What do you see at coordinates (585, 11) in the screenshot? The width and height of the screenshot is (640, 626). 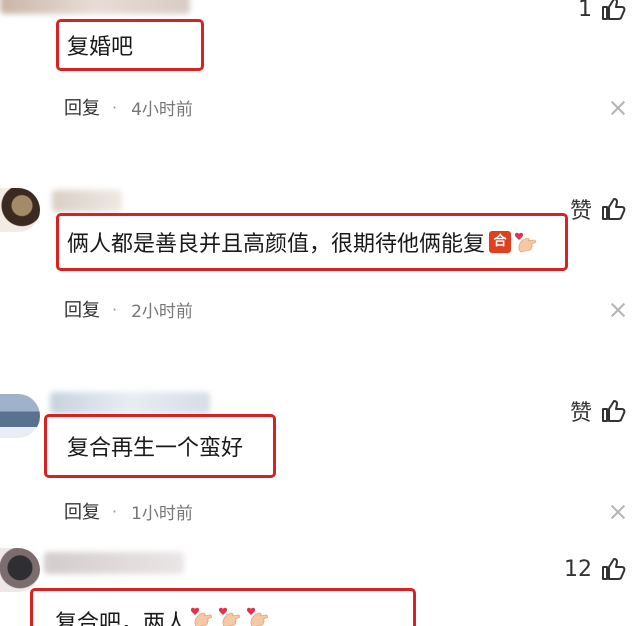 I see `like-count: 1` at bounding box center [585, 11].